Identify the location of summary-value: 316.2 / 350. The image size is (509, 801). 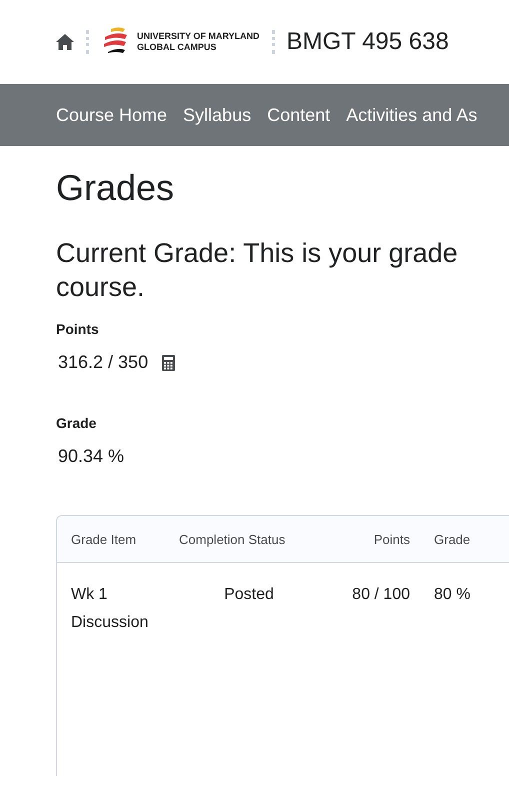
(103, 362).